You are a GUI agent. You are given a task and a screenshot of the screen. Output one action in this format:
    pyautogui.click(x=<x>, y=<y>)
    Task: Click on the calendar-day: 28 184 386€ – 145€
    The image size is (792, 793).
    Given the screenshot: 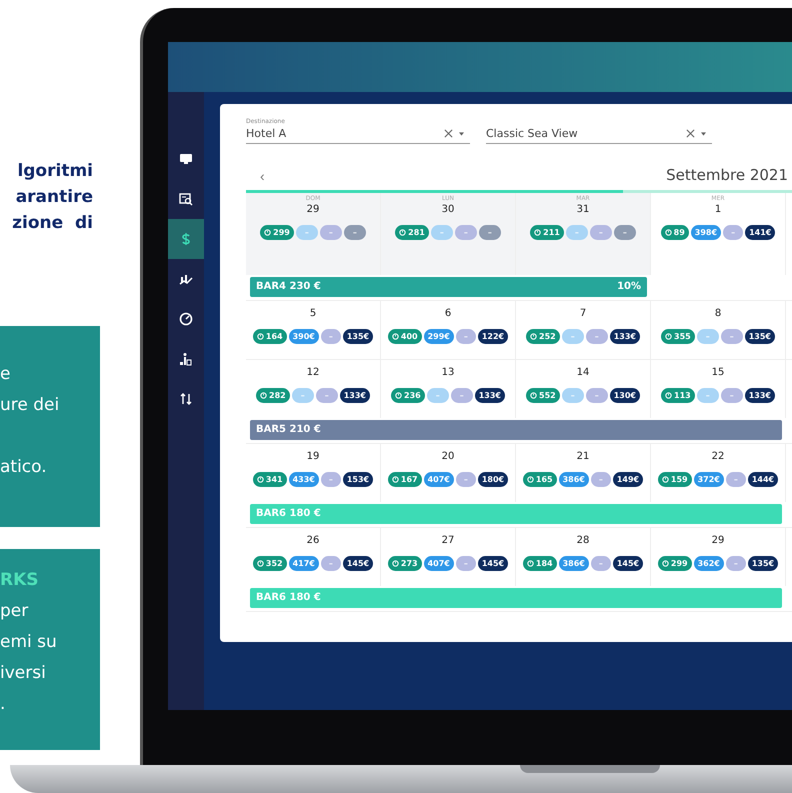 What is the action you would take?
    pyautogui.click(x=583, y=557)
    